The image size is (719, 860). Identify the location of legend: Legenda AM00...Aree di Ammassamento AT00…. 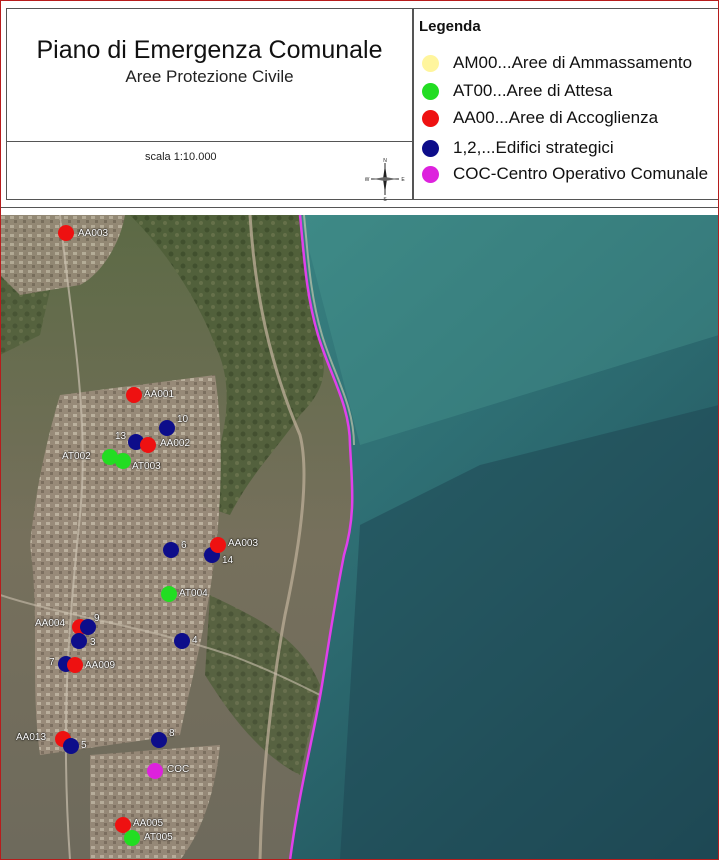
(566, 104).